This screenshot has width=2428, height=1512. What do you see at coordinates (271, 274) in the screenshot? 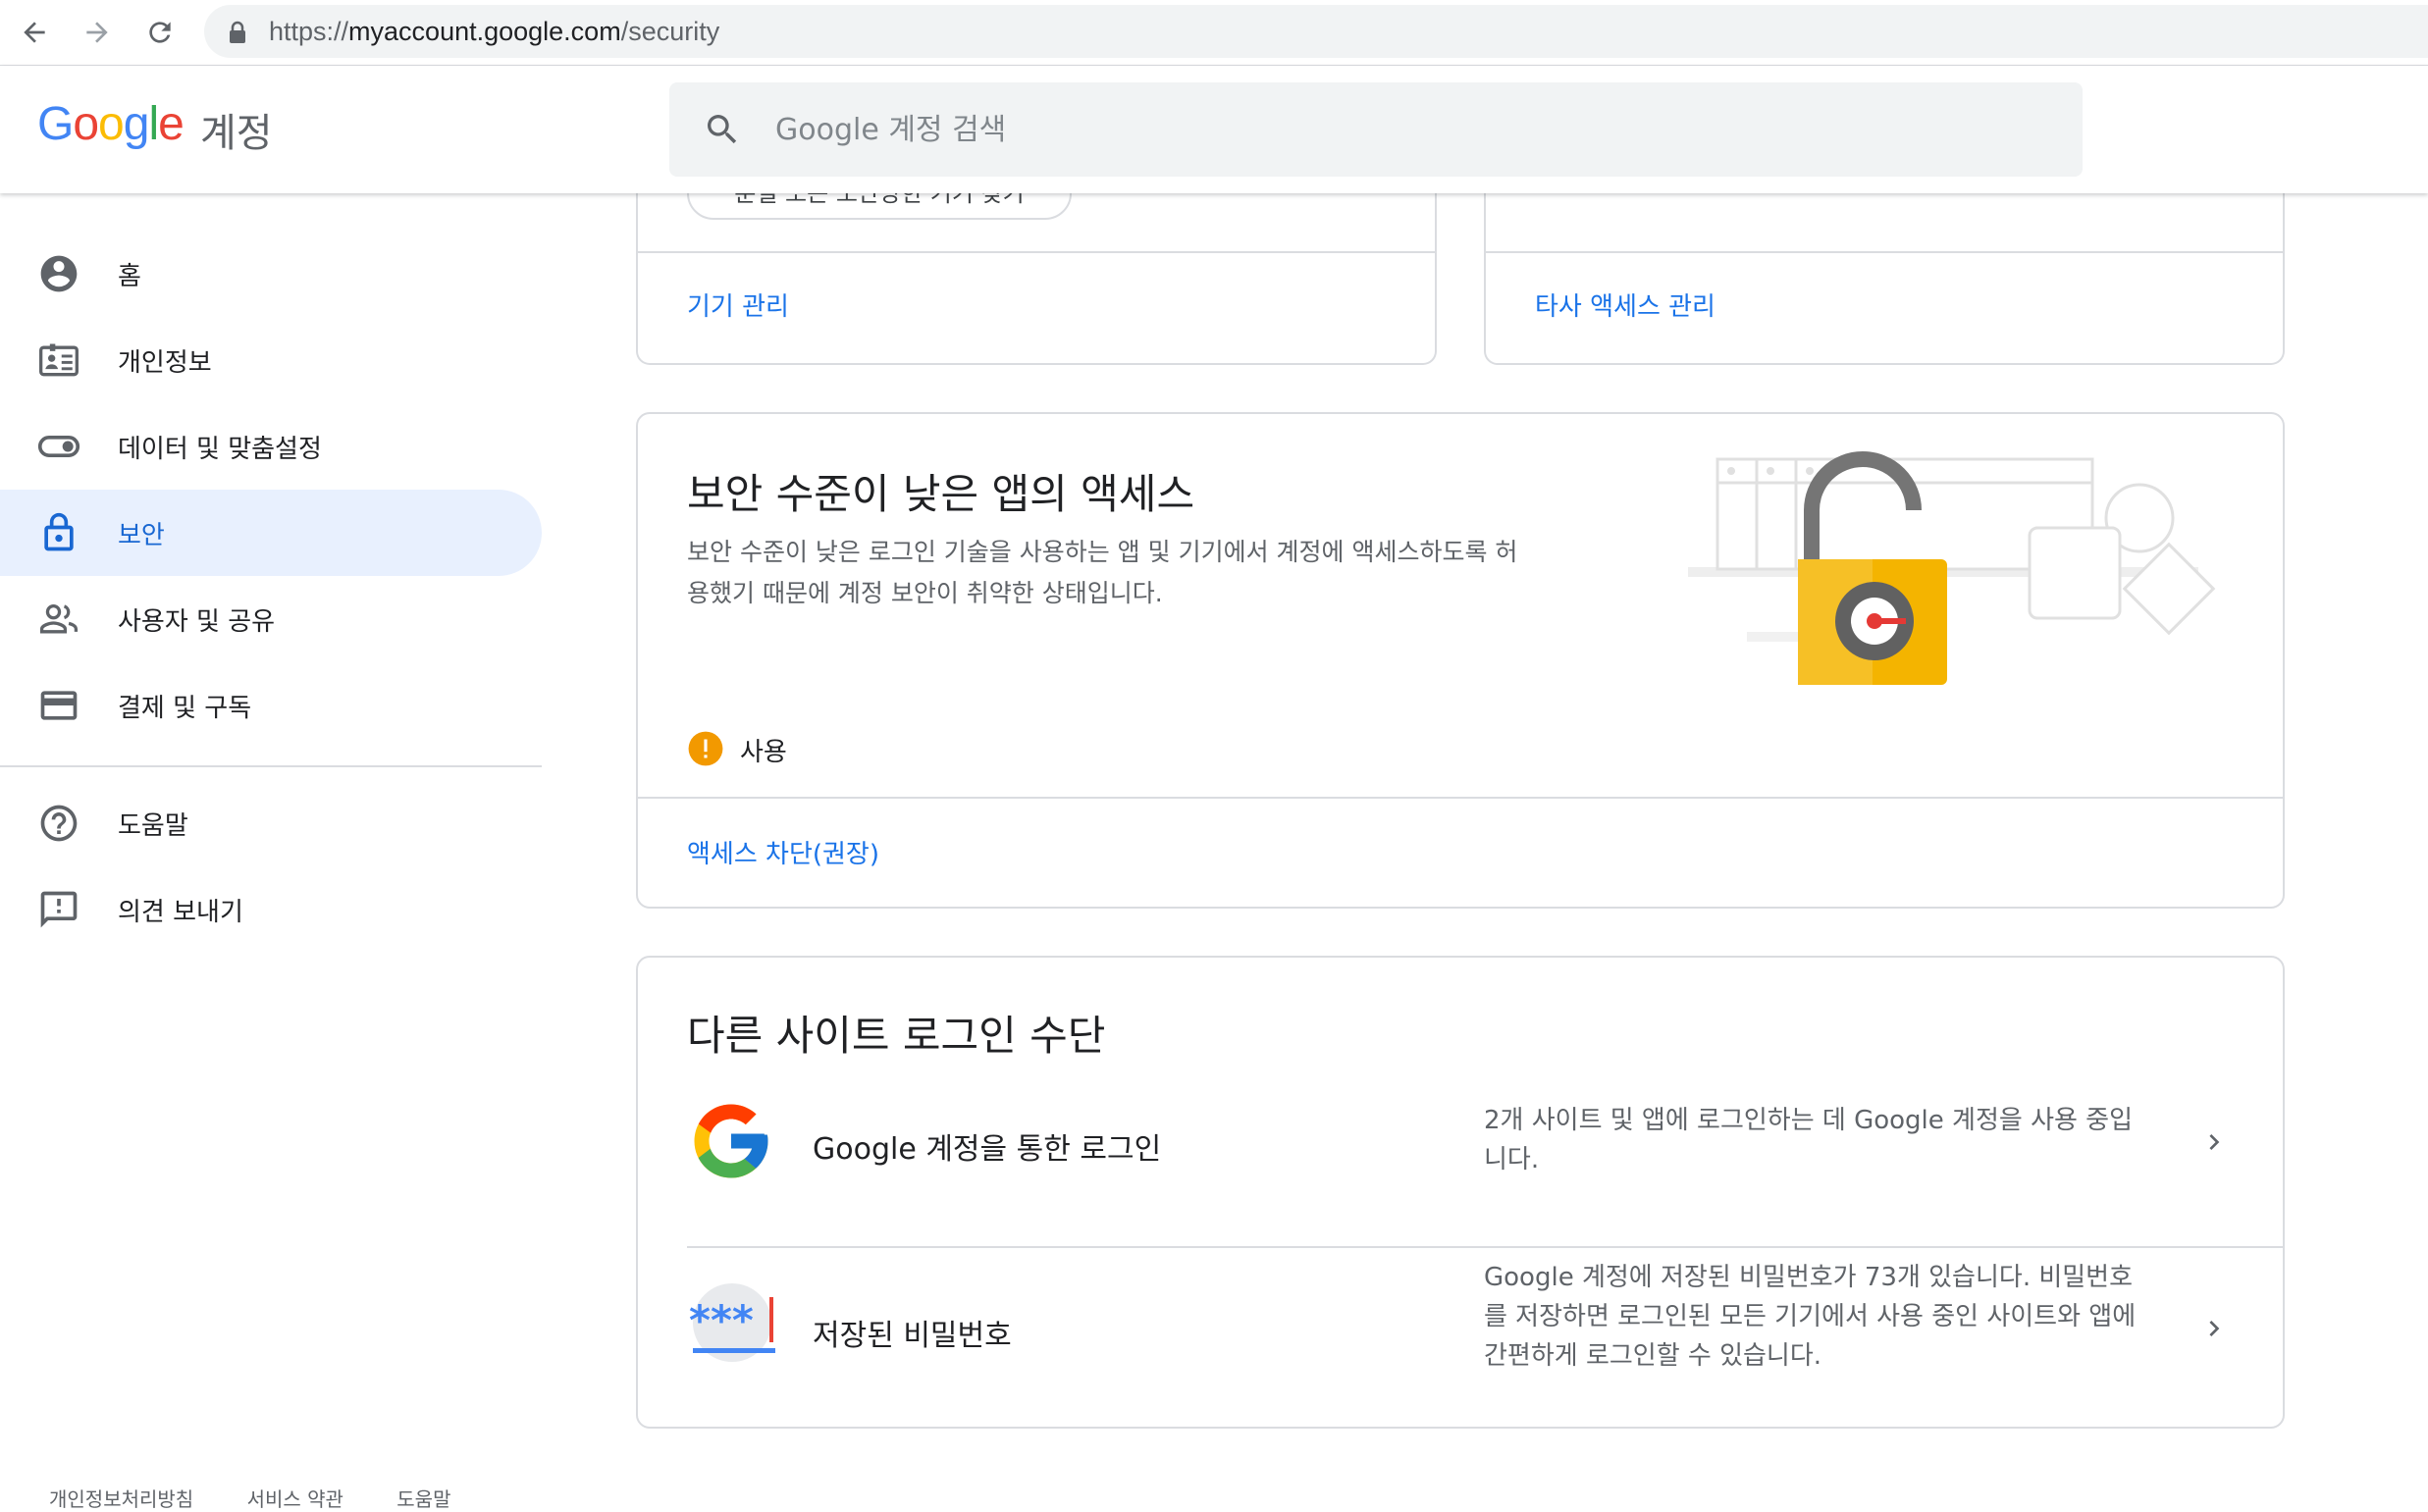
I see `sidebar-item-home: 홈` at bounding box center [271, 274].